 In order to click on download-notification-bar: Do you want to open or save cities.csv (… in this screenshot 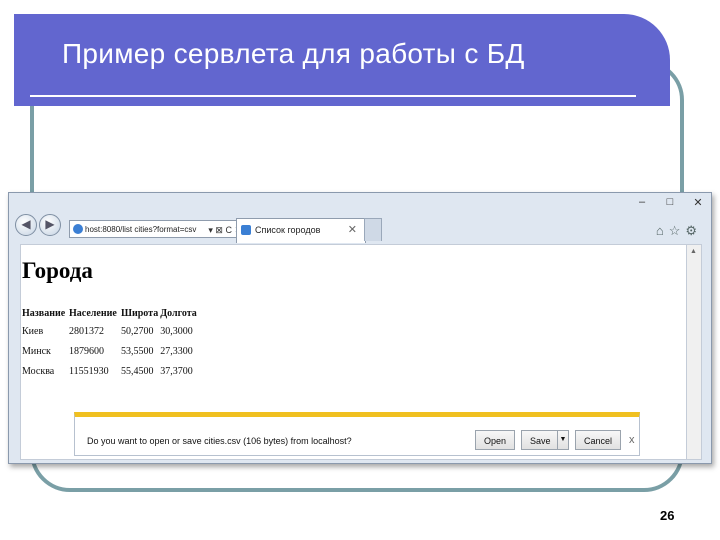, I will do `click(357, 434)`.